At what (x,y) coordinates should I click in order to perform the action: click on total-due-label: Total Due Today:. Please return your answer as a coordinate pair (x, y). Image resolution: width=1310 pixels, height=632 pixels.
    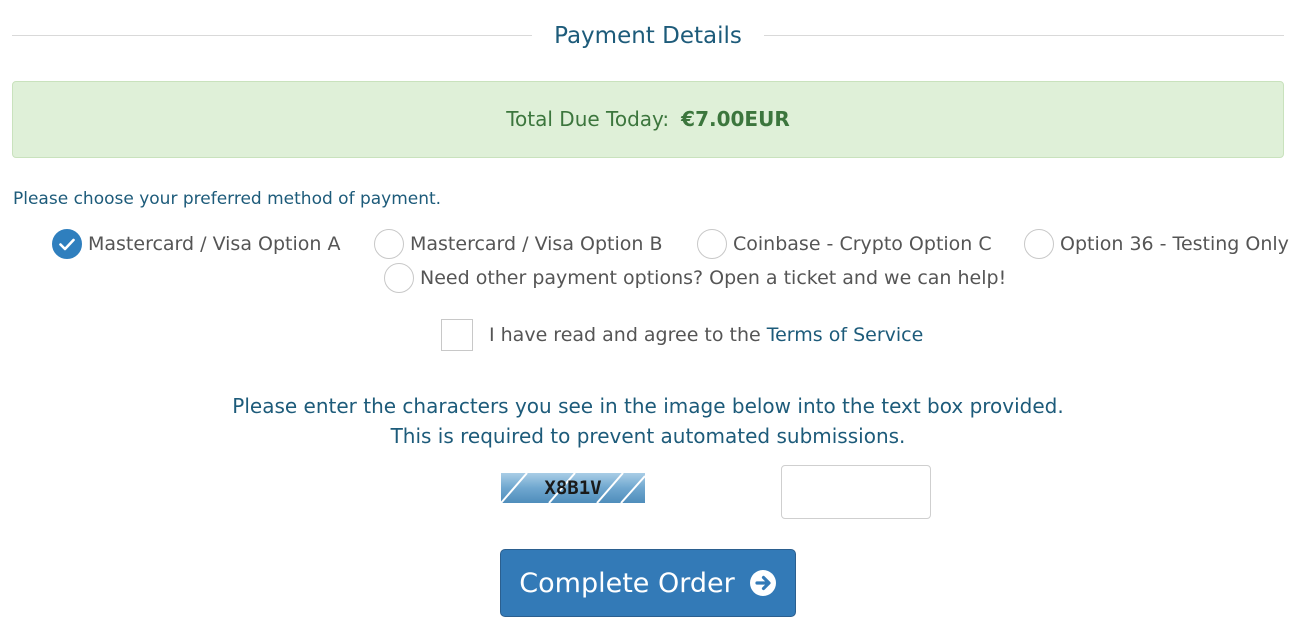
    Looking at the image, I should click on (588, 119).